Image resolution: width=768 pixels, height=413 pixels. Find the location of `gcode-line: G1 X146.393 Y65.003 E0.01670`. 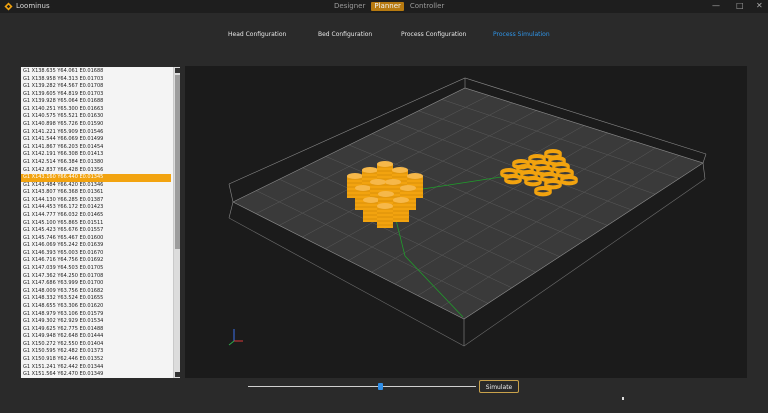

gcode-line: G1 X146.393 Y65.003 E0.01670 is located at coordinates (96, 254).